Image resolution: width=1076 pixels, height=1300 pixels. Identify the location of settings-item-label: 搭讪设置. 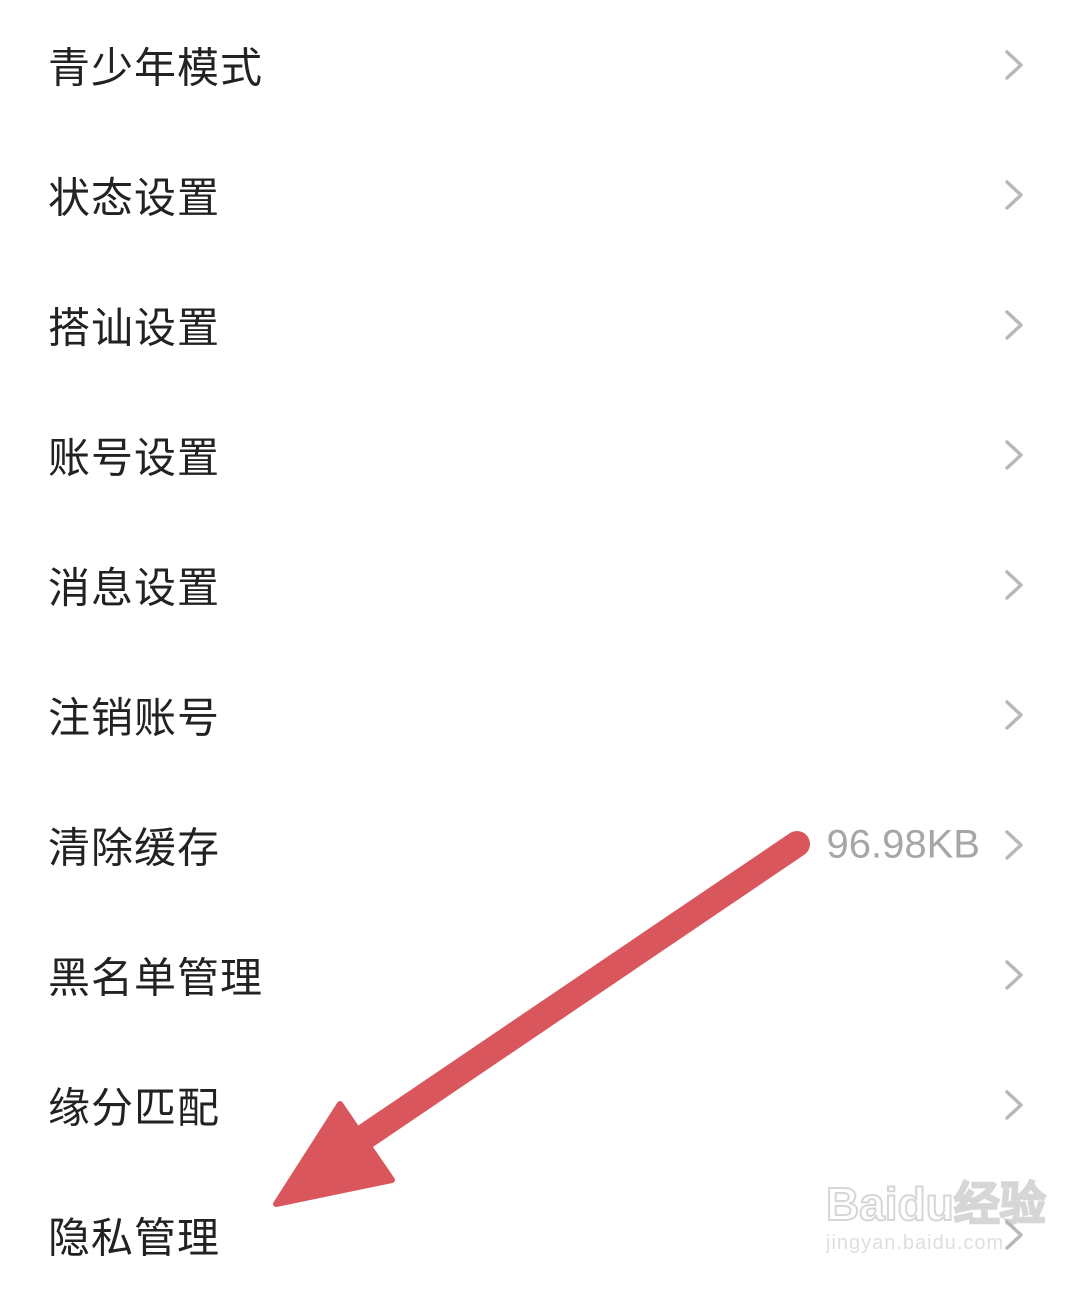
(134, 328).